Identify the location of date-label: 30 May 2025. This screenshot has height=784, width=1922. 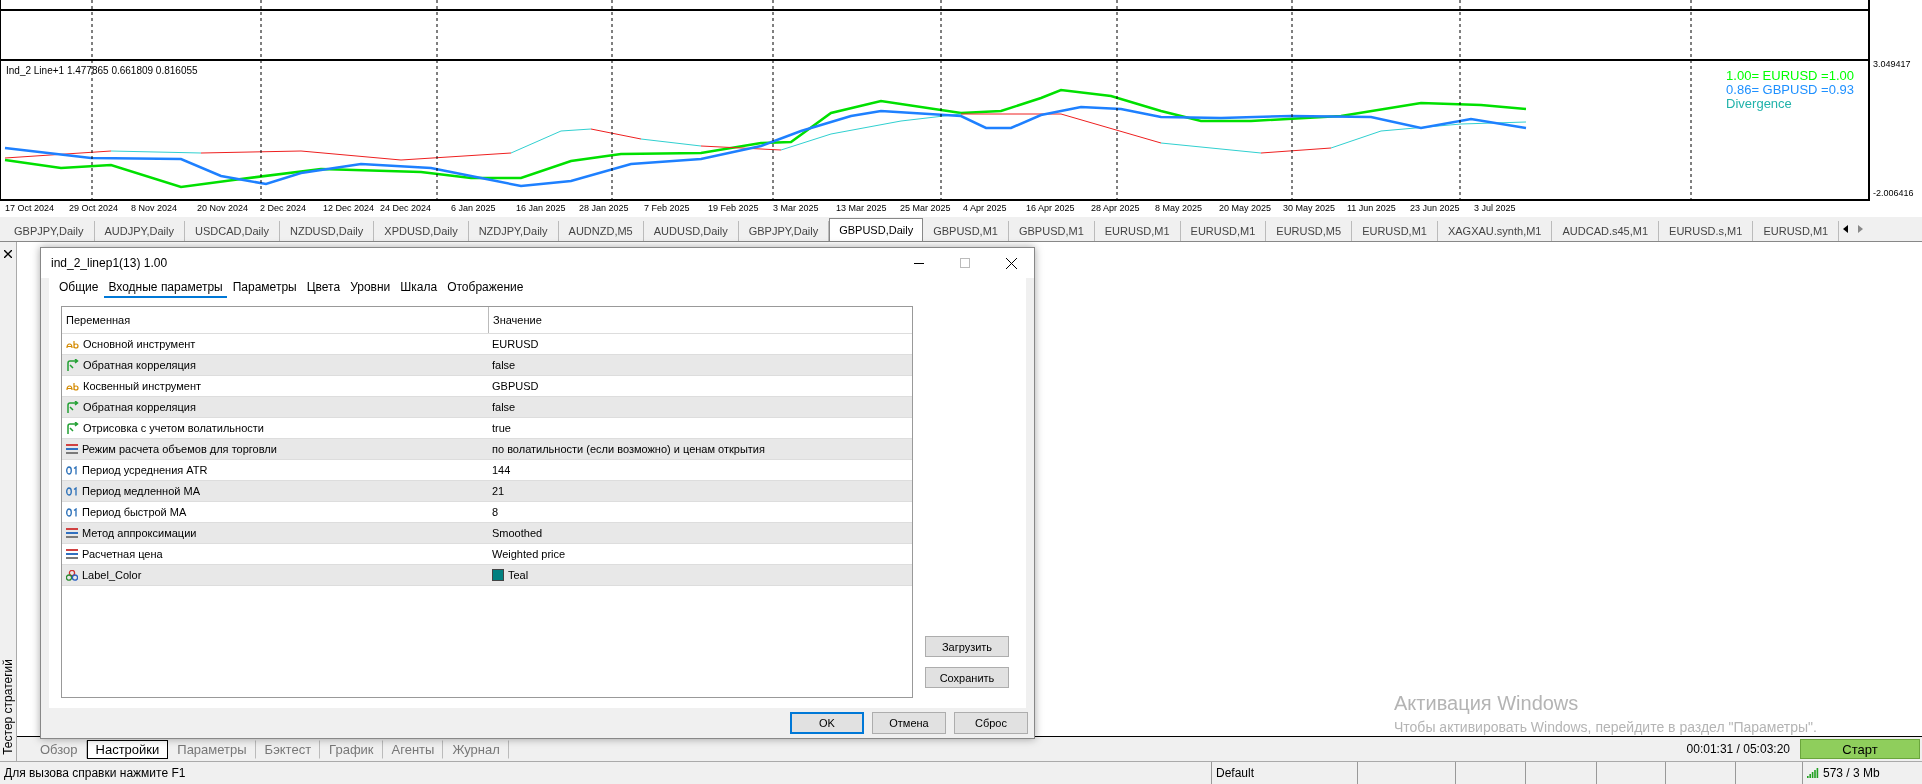
(1309, 208).